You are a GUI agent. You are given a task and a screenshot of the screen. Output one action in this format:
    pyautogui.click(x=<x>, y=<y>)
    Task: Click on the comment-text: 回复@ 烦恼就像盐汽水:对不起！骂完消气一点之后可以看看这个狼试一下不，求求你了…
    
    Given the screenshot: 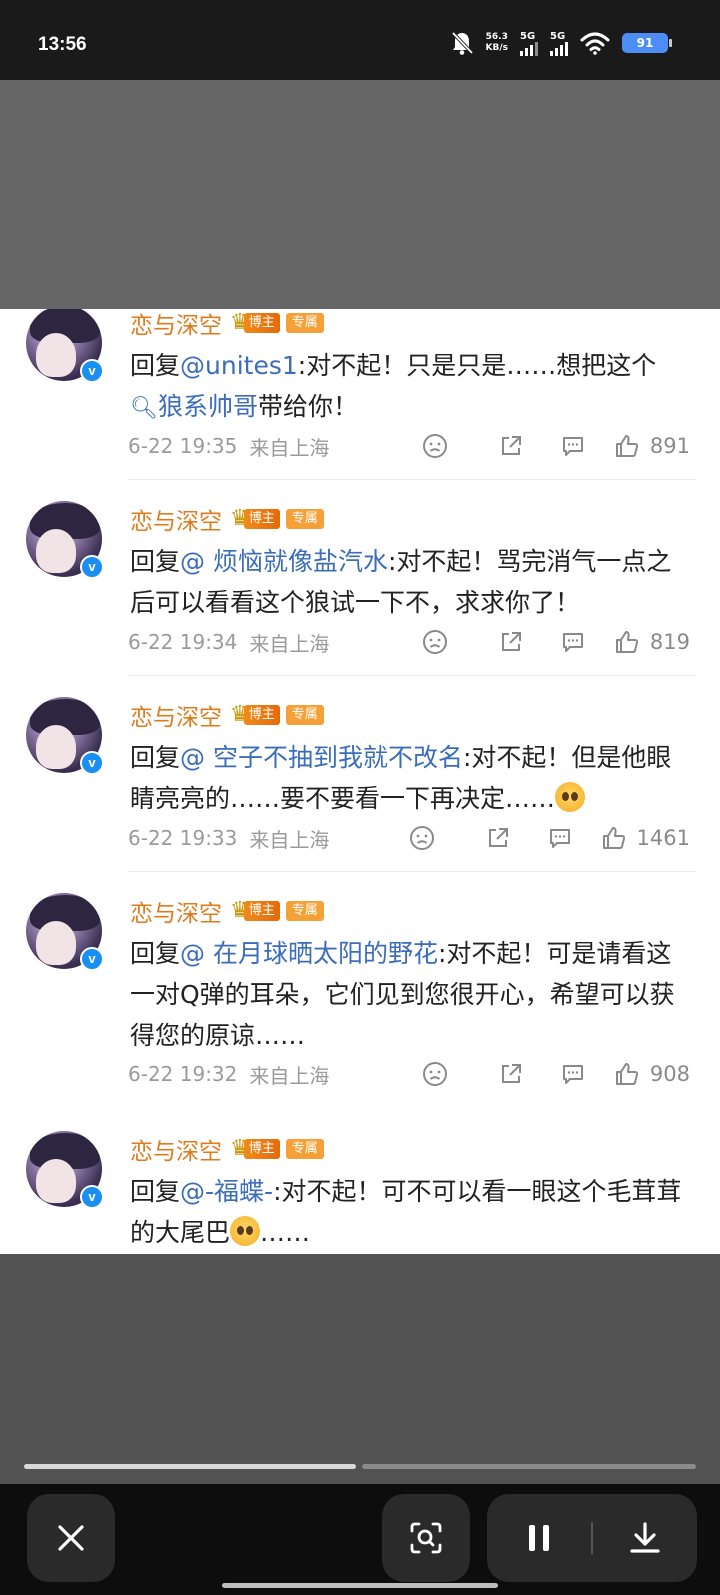 What is the action you would take?
    pyautogui.click(x=410, y=582)
    